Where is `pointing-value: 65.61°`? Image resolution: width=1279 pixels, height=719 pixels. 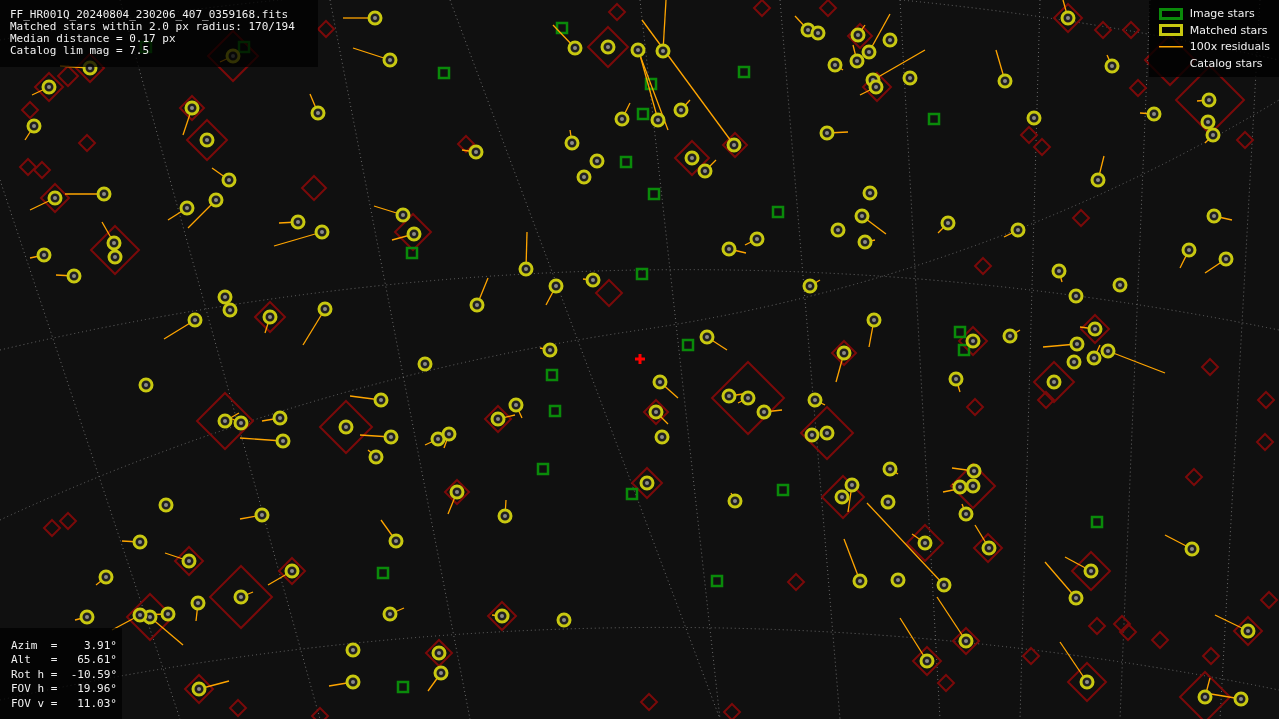 pointing-value: 65.61° is located at coordinates (96, 660).